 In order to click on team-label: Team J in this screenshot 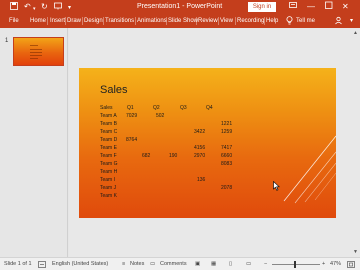, I will do `click(108, 188)`.